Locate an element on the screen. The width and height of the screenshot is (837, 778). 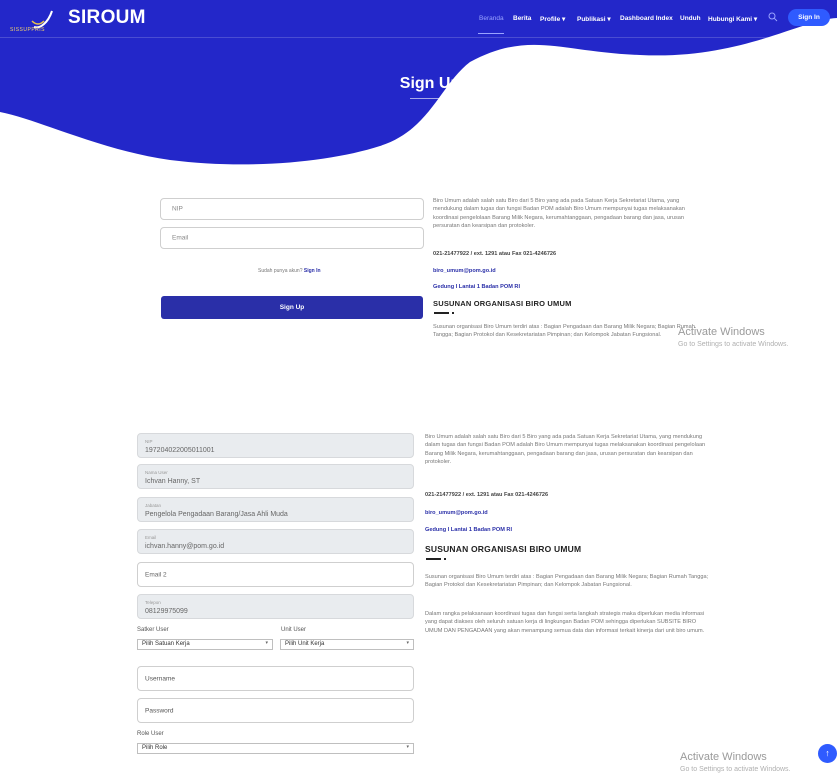
username-input: Username is located at coordinates (275, 678).